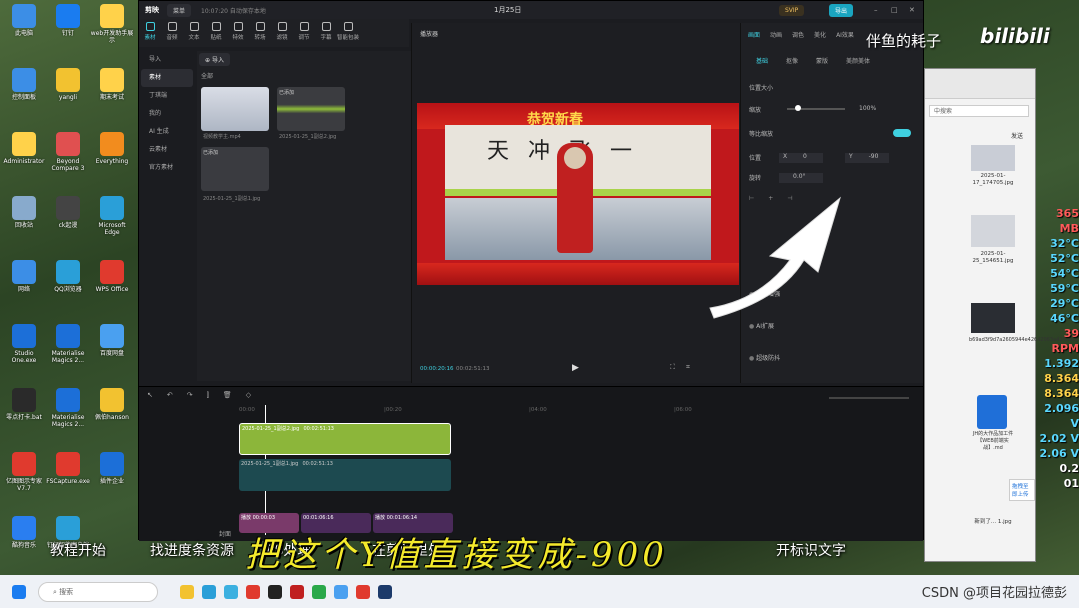 The height and width of the screenshot is (608, 1079). What do you see at coordinates (216, 33) in the screenshot?
I see `tool-3: 贴纸` at bounding box center [216, 33].